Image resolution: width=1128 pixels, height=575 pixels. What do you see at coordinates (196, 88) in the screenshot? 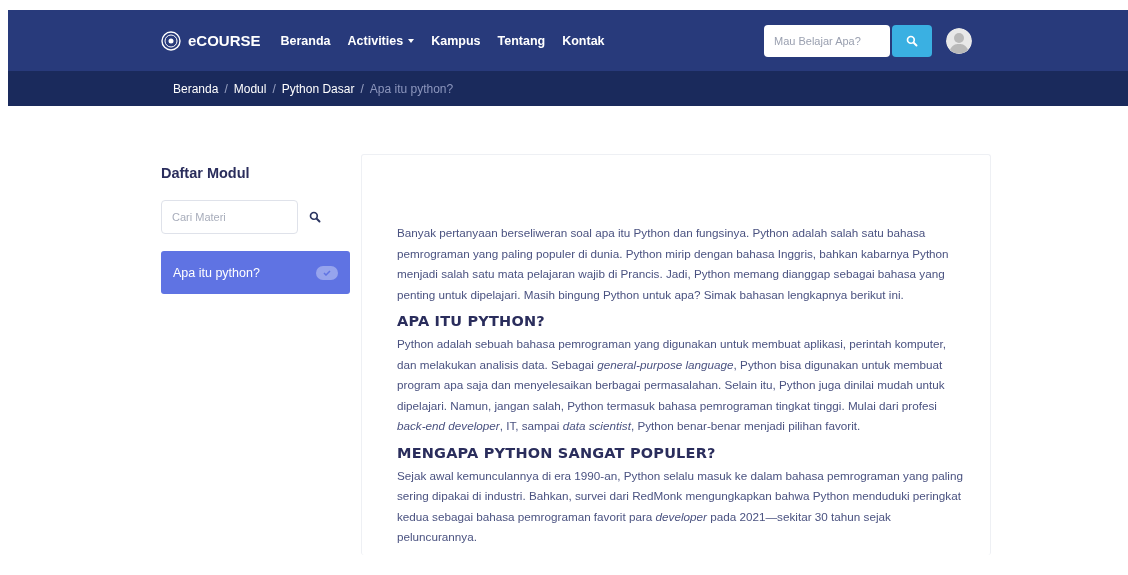
I see `breadcrumb-link: Beranda` at bounding box center [196, 88].